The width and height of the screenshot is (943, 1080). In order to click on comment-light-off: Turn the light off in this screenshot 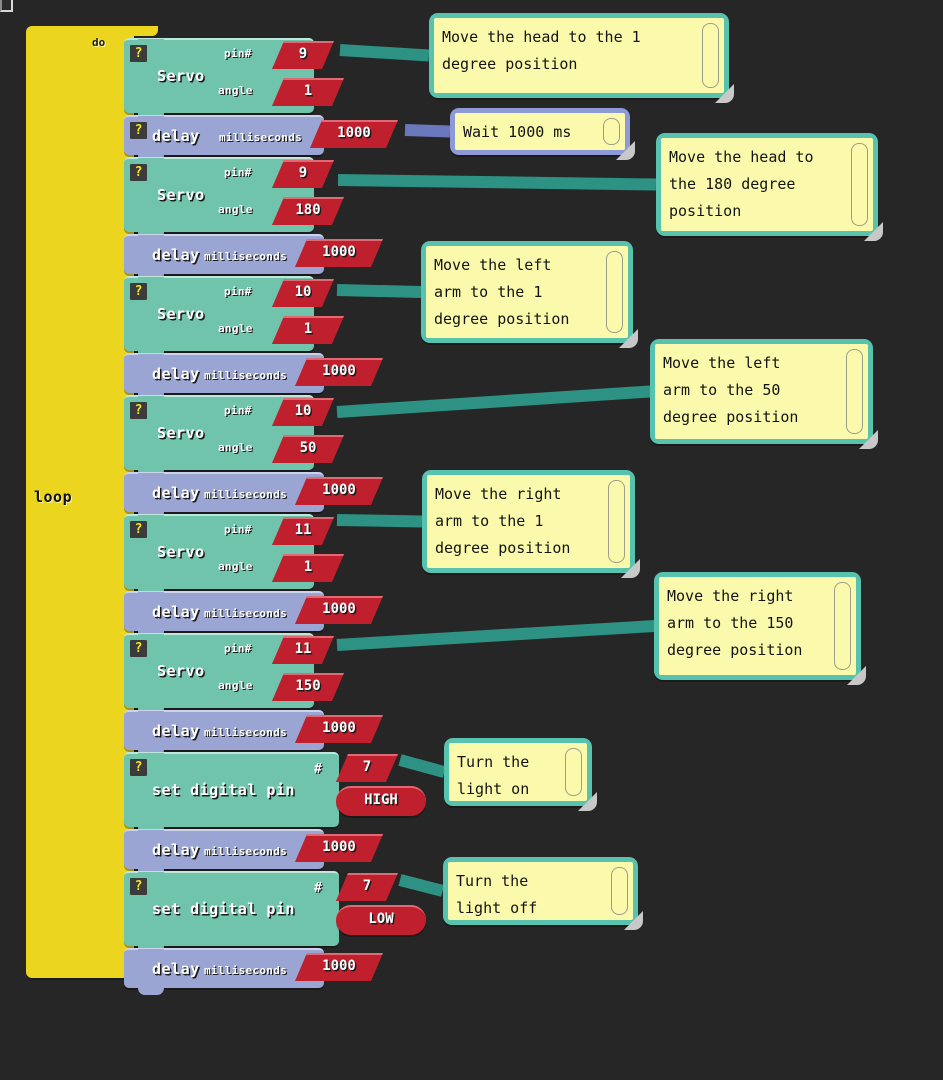, I will do `click(543, 893)`.